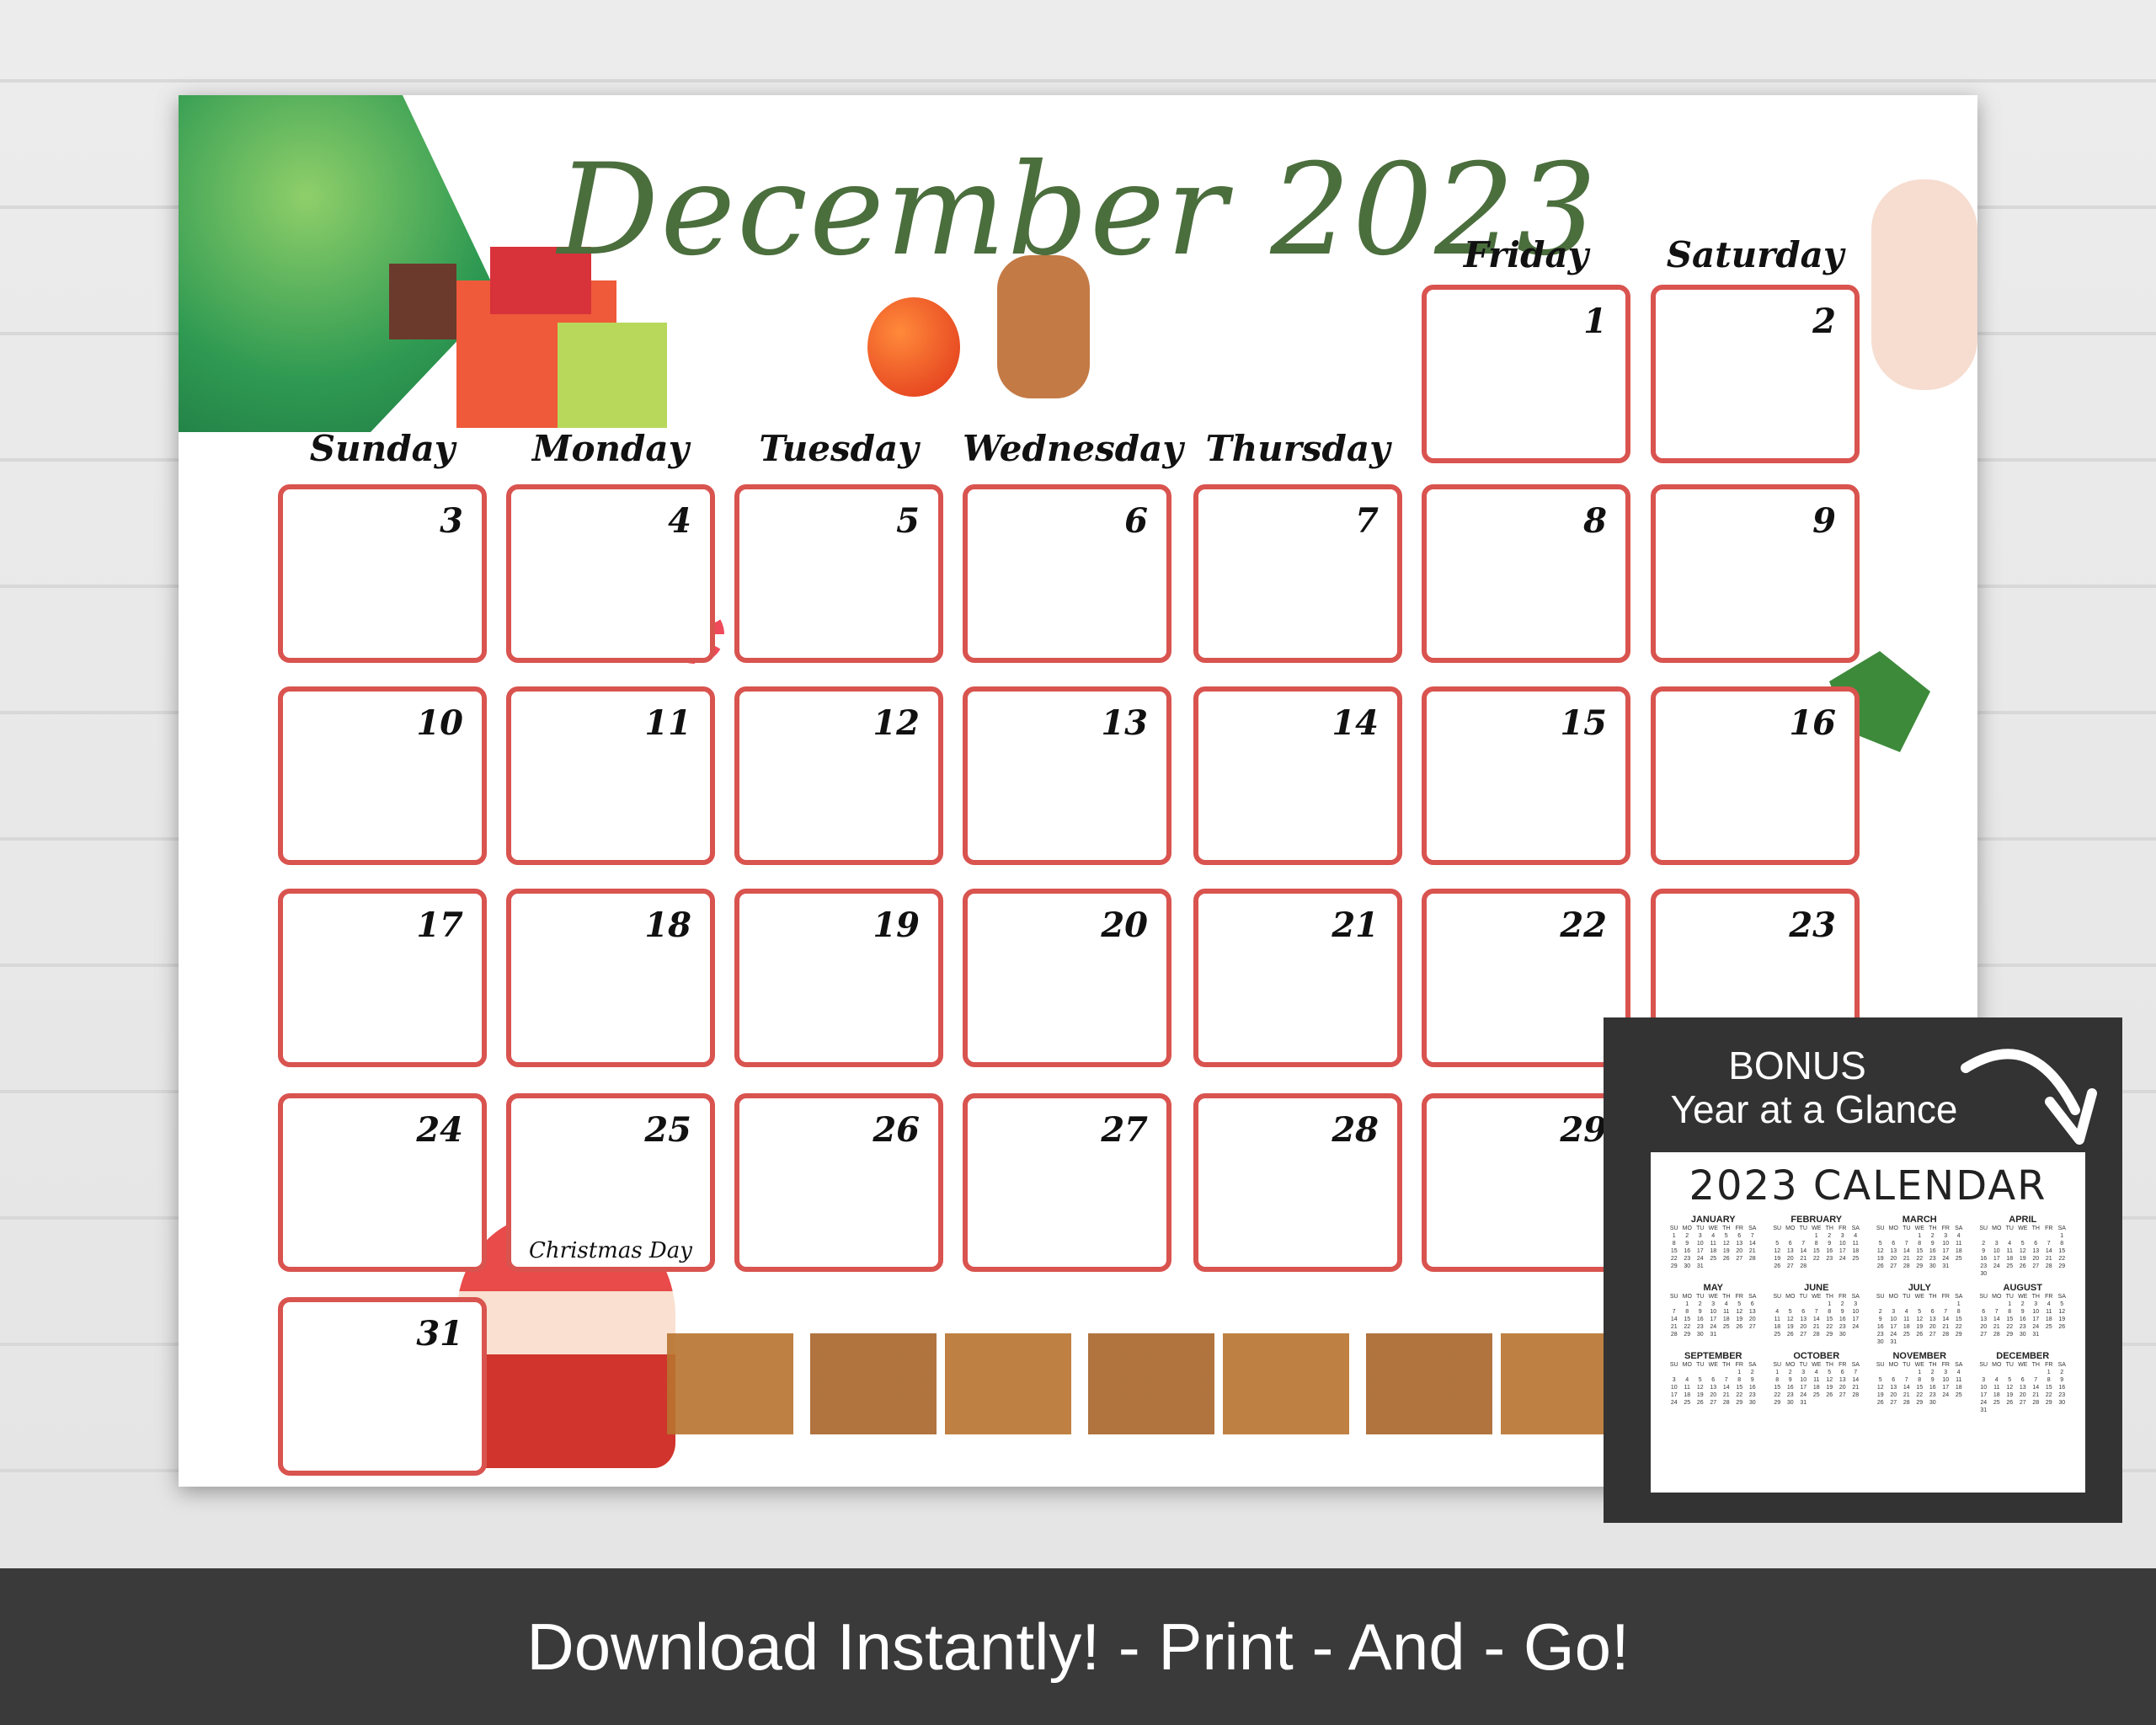  I want to click on mini-day: 30, so click(1842, 1335).